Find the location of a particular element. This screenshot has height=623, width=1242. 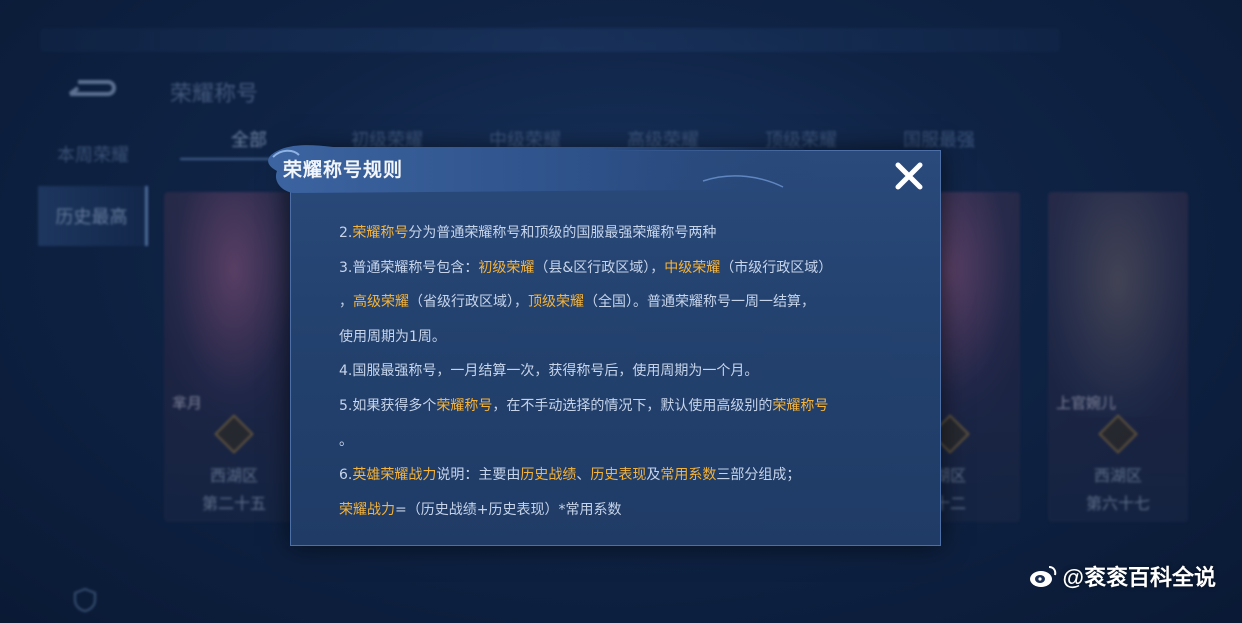

rule-text: 三部分组成； is located at coordinates (758, 475).